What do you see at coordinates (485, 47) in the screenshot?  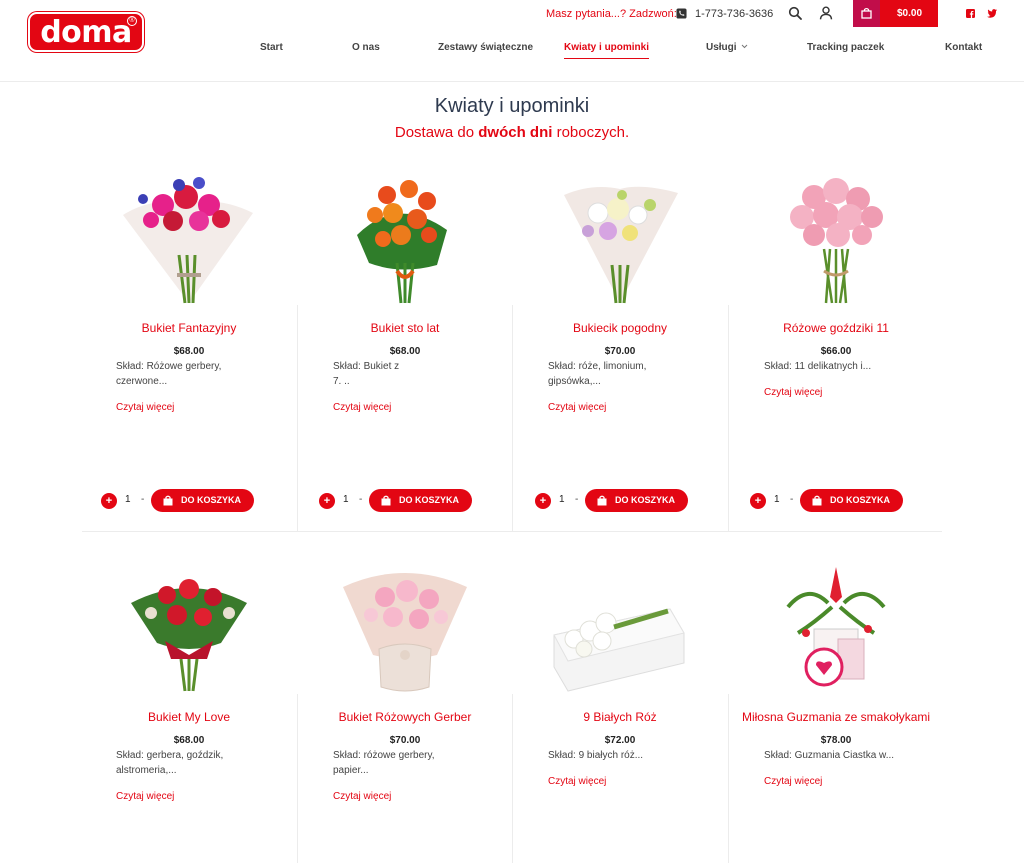 I see `nav-item-zestawy-swiateczne: Zestawy świąteczne` at bounding box center [485, 47].